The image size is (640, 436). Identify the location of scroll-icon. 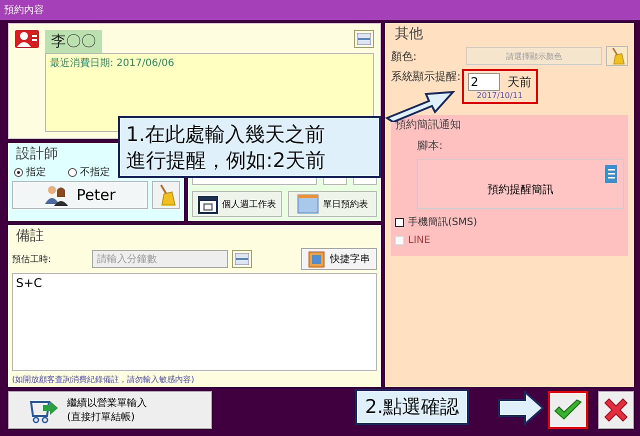
(611, 174).